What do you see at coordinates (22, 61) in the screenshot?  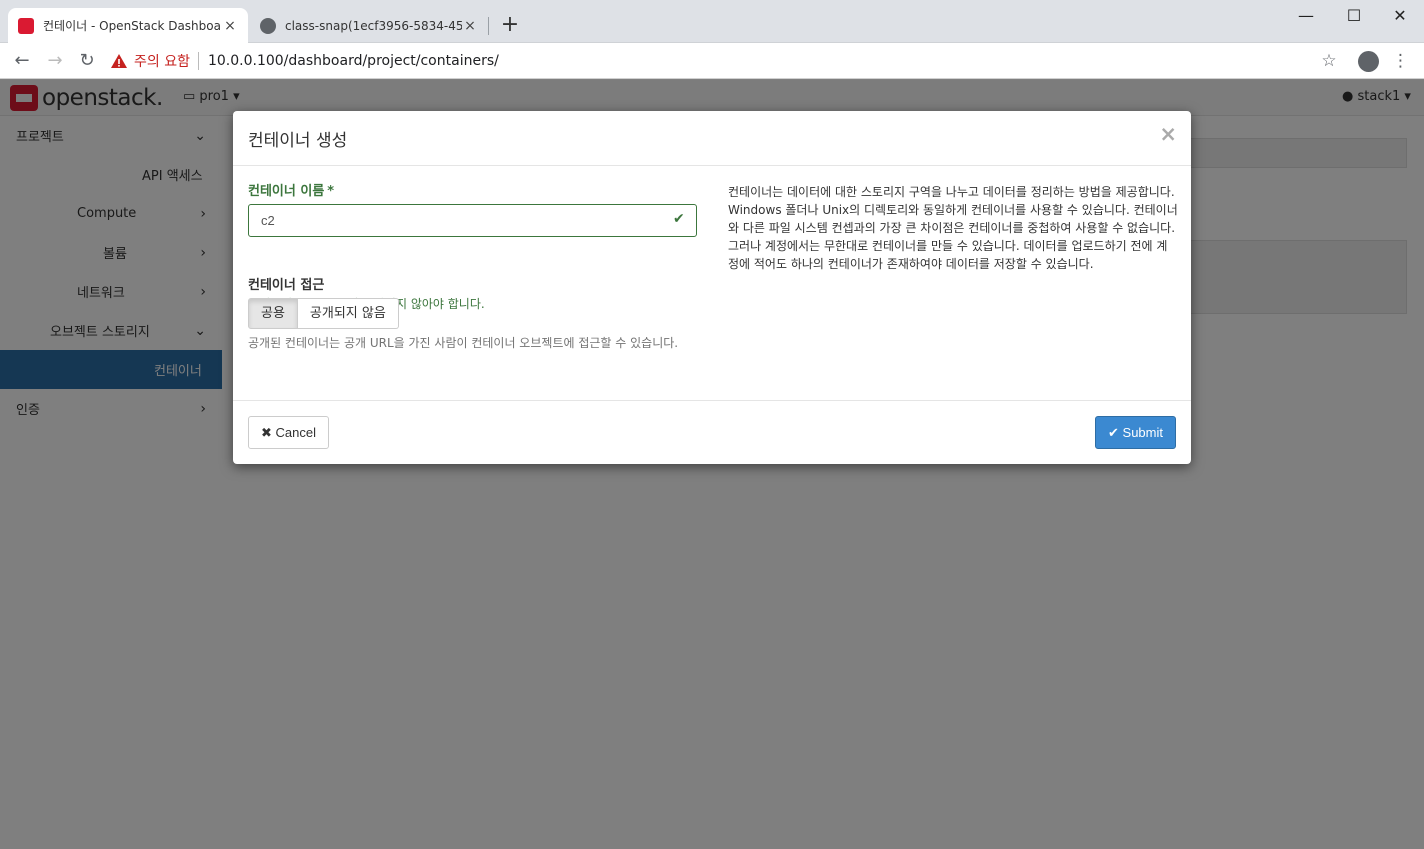 I see `back-button: ←` at bounding box center [22, 61].